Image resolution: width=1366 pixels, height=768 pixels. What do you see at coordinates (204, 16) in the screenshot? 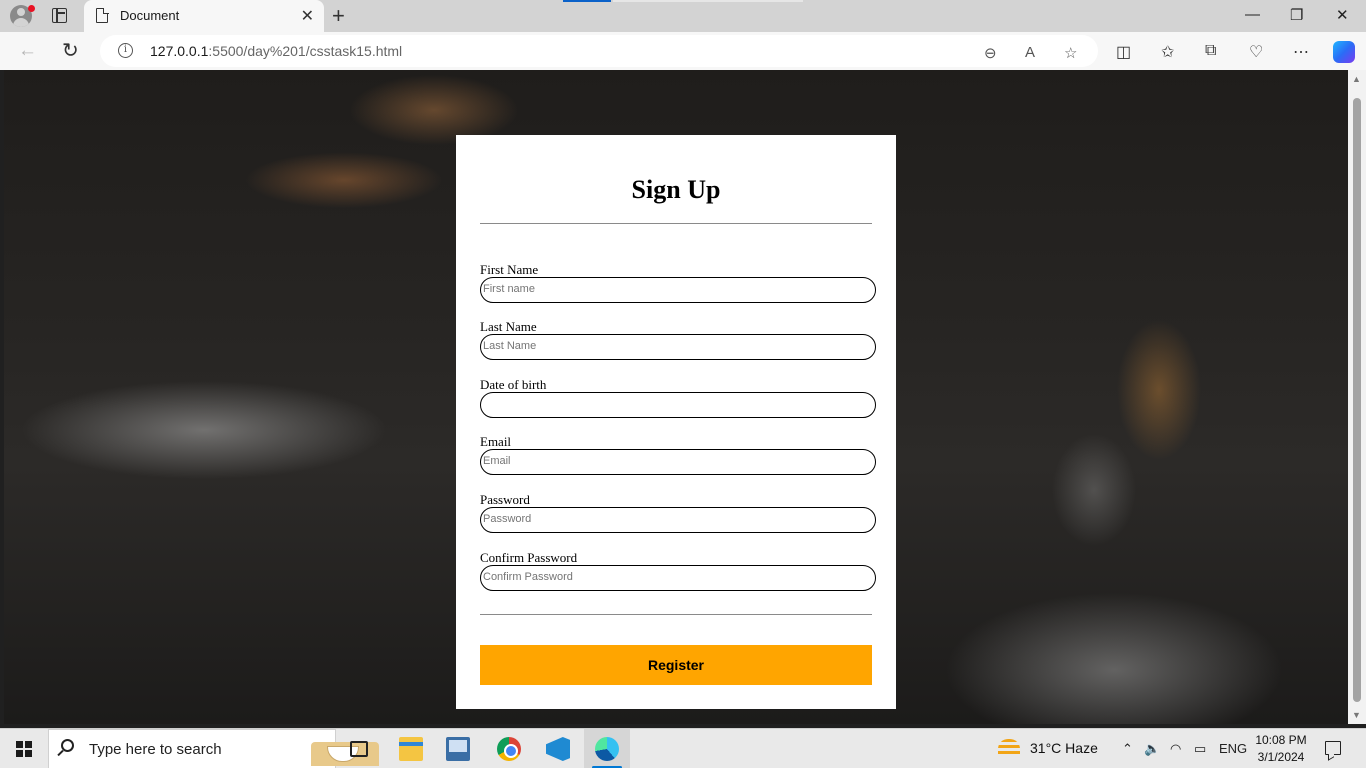
I see `browser-tab: Document ✕` at bounding box center [204, 16].